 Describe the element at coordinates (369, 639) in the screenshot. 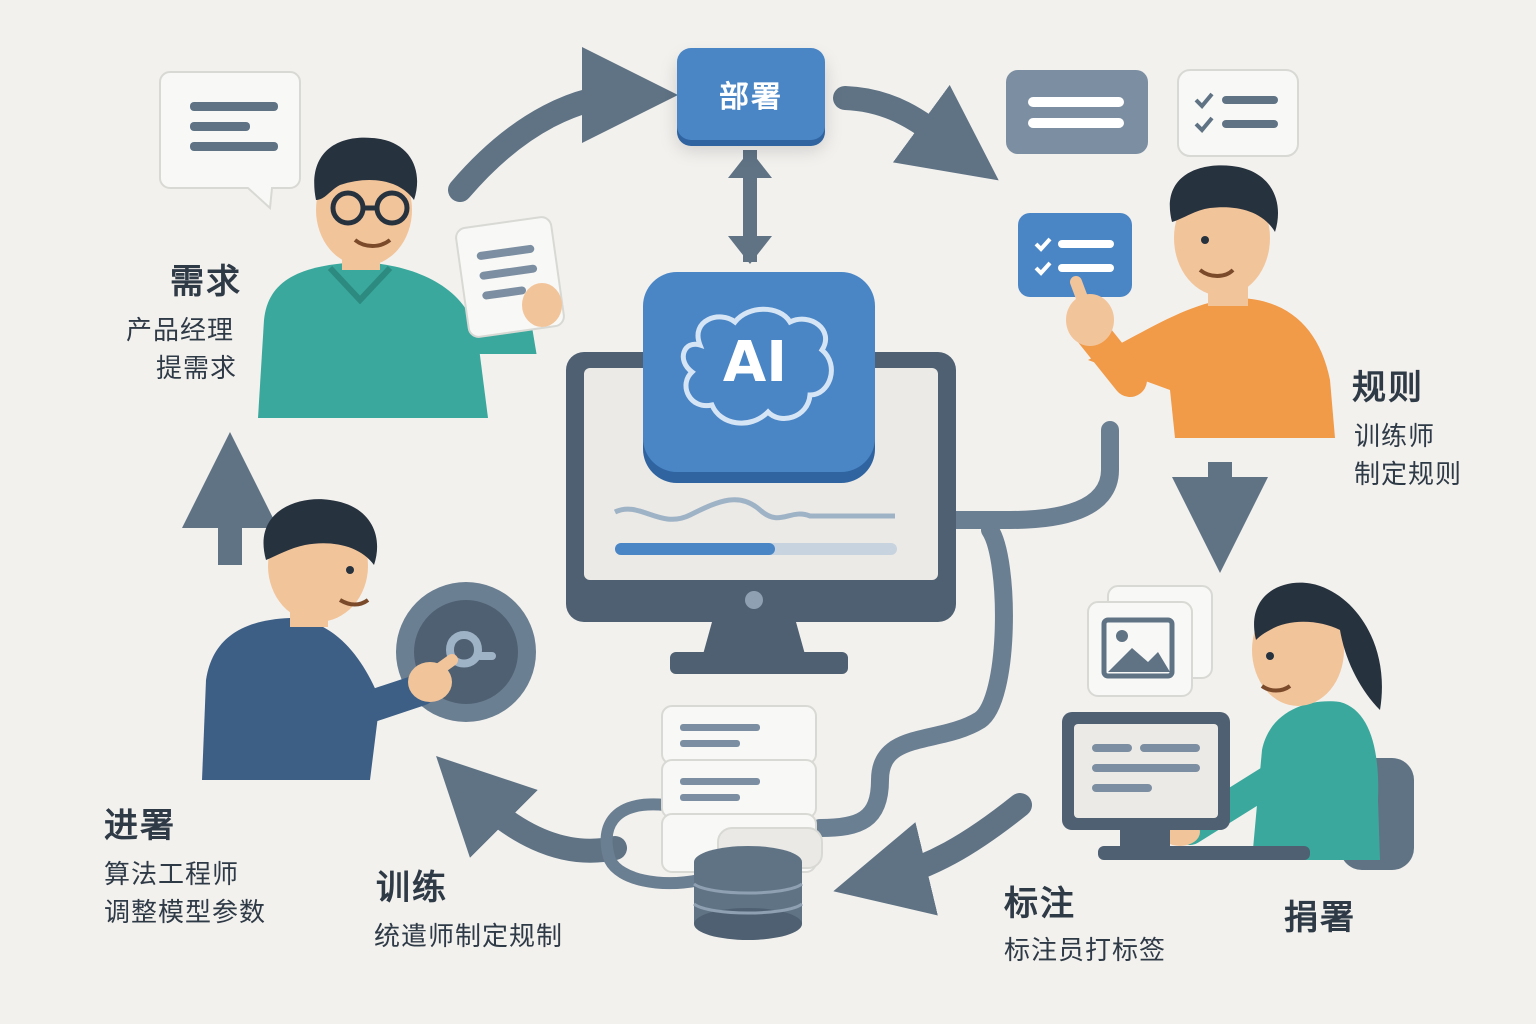

I see `person-engineer` at that location.